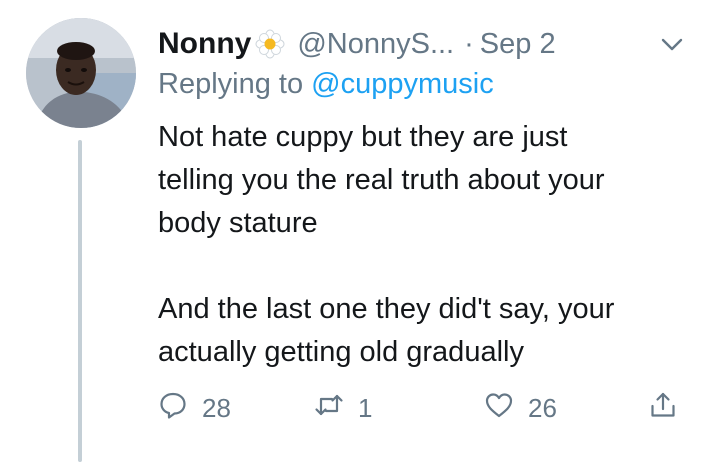  I want to click on replying-to: Replying to @cuppymusic, so click(326, 84).